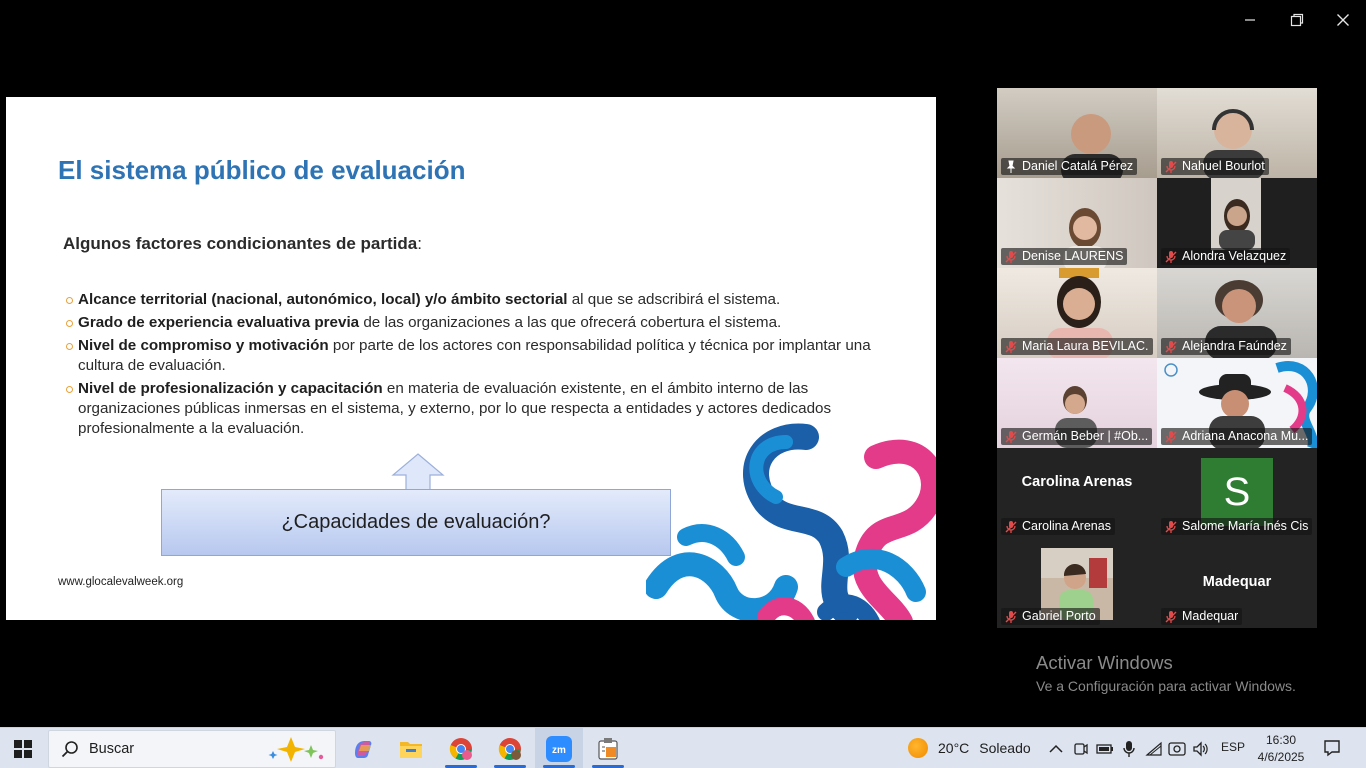 Image resolution: width=1366 pixels, height=768 pixels. Describe the element at coordinates (1202, 616) in the screenshot. I see `participant-label: Madequar` at that location.